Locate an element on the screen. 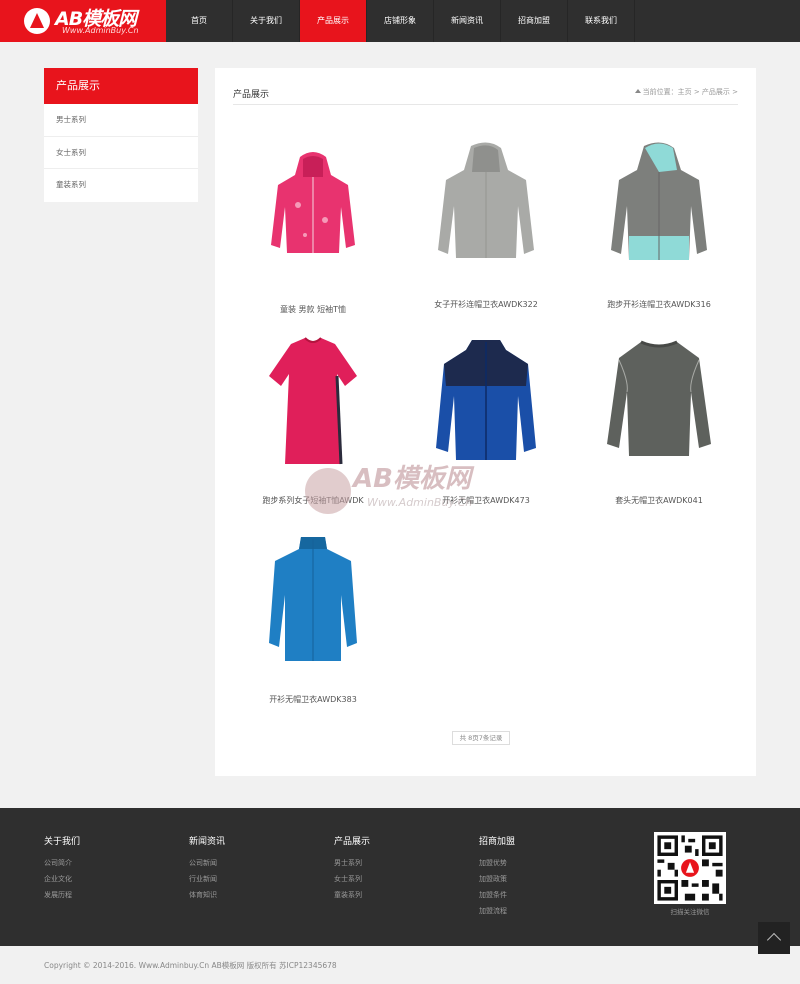 The width and height of the screenshot is (800, 984). product-name: 女子开衫连帽卫衣AWDK322 is located at coordinates (486, 304).